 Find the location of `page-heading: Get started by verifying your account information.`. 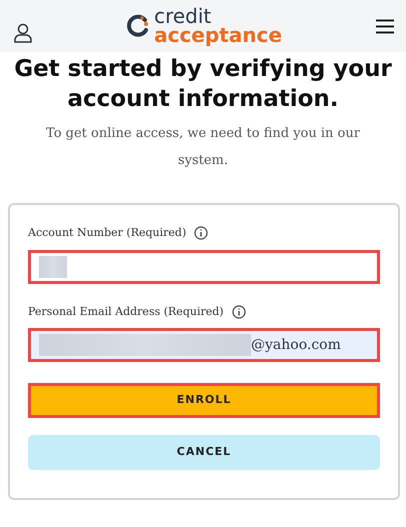

page-heading: Get started by verifying your account information. is located at coordinates (203, 84).